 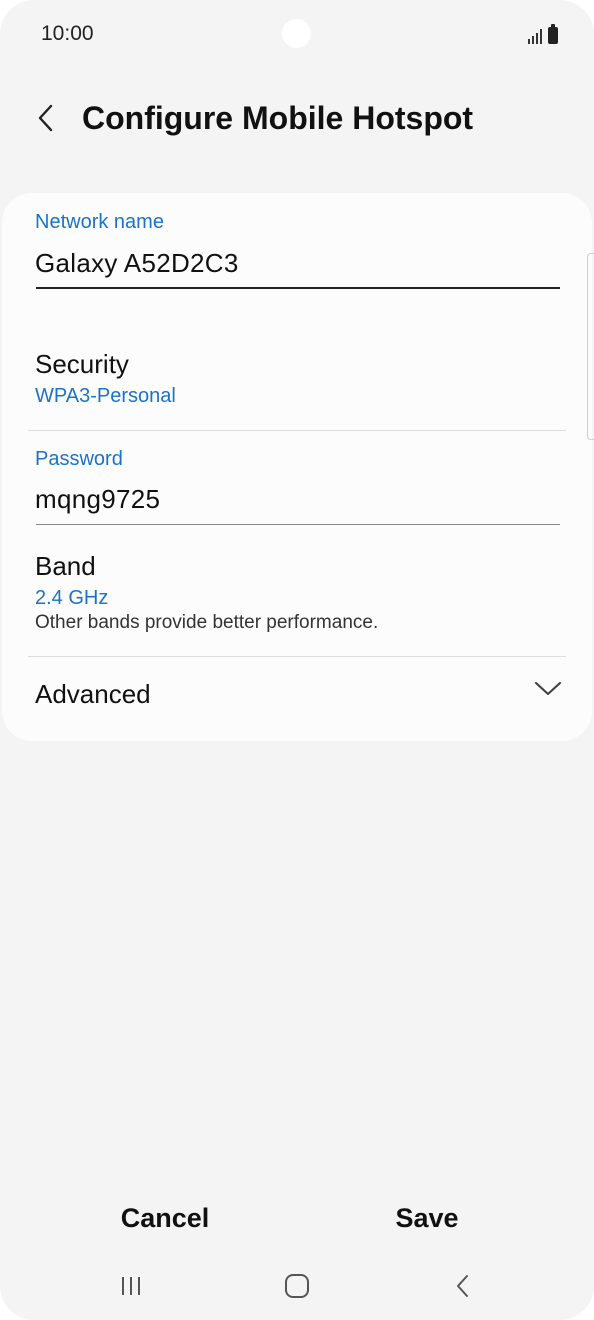 I want to click on divider, so click(x=297, y=430).